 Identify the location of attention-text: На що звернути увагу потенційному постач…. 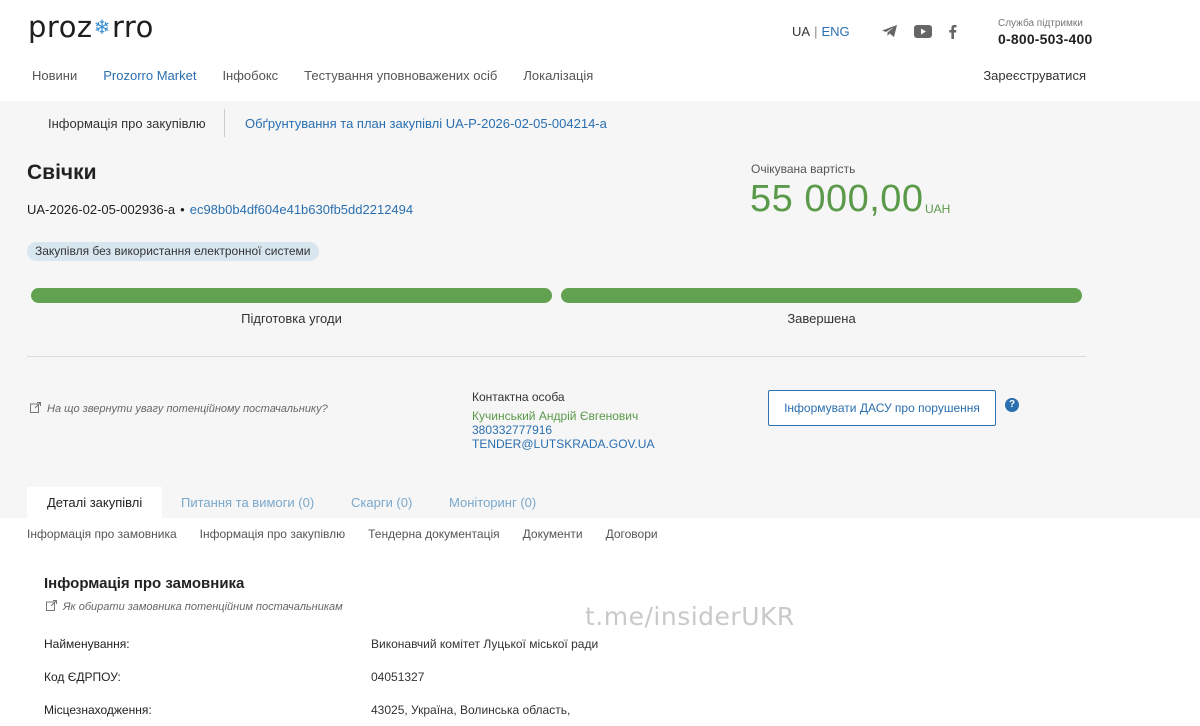
(187, 409).